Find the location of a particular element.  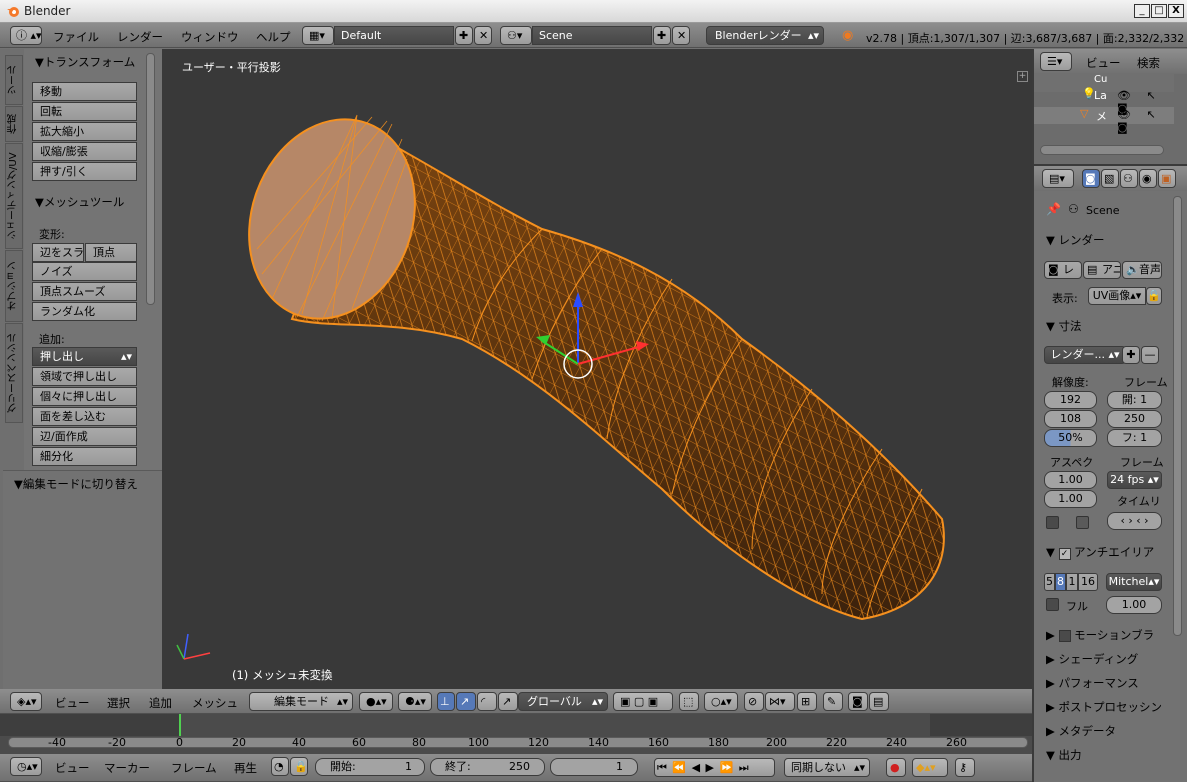

border-checkbox is located at coordinates (1052, 522).